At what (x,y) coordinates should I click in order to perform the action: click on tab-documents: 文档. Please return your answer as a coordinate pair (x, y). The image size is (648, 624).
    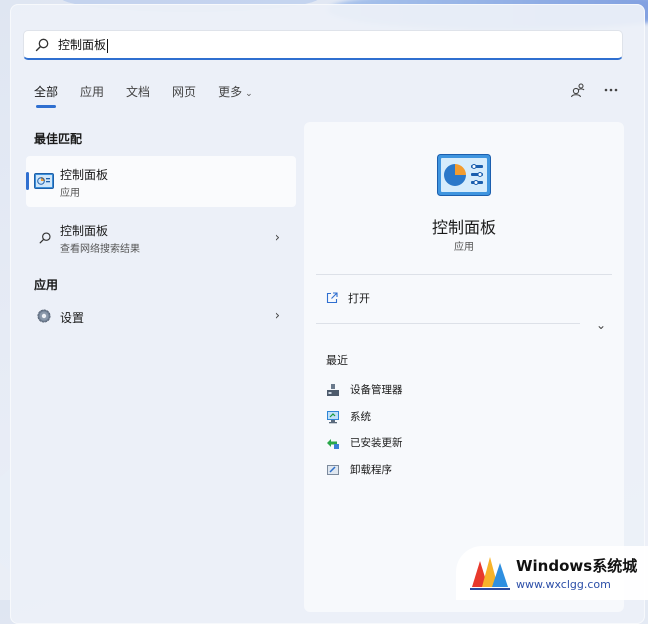
    Looking at the image, I should click on (138, 94).